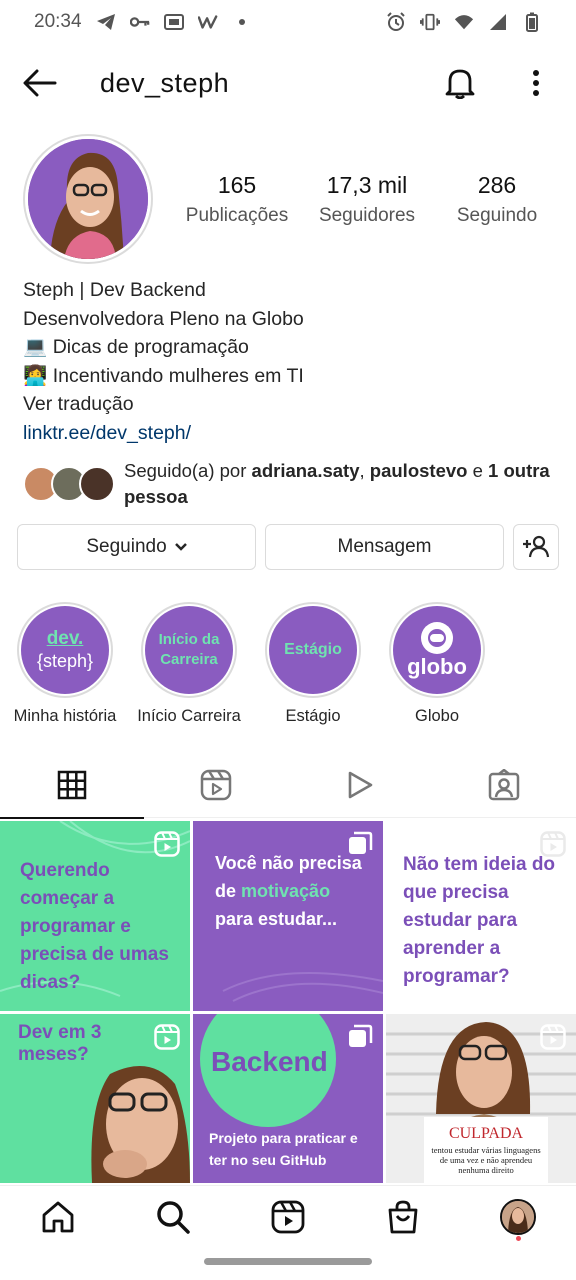  I want to click on highlight-label: Globo, so click(437, 716).